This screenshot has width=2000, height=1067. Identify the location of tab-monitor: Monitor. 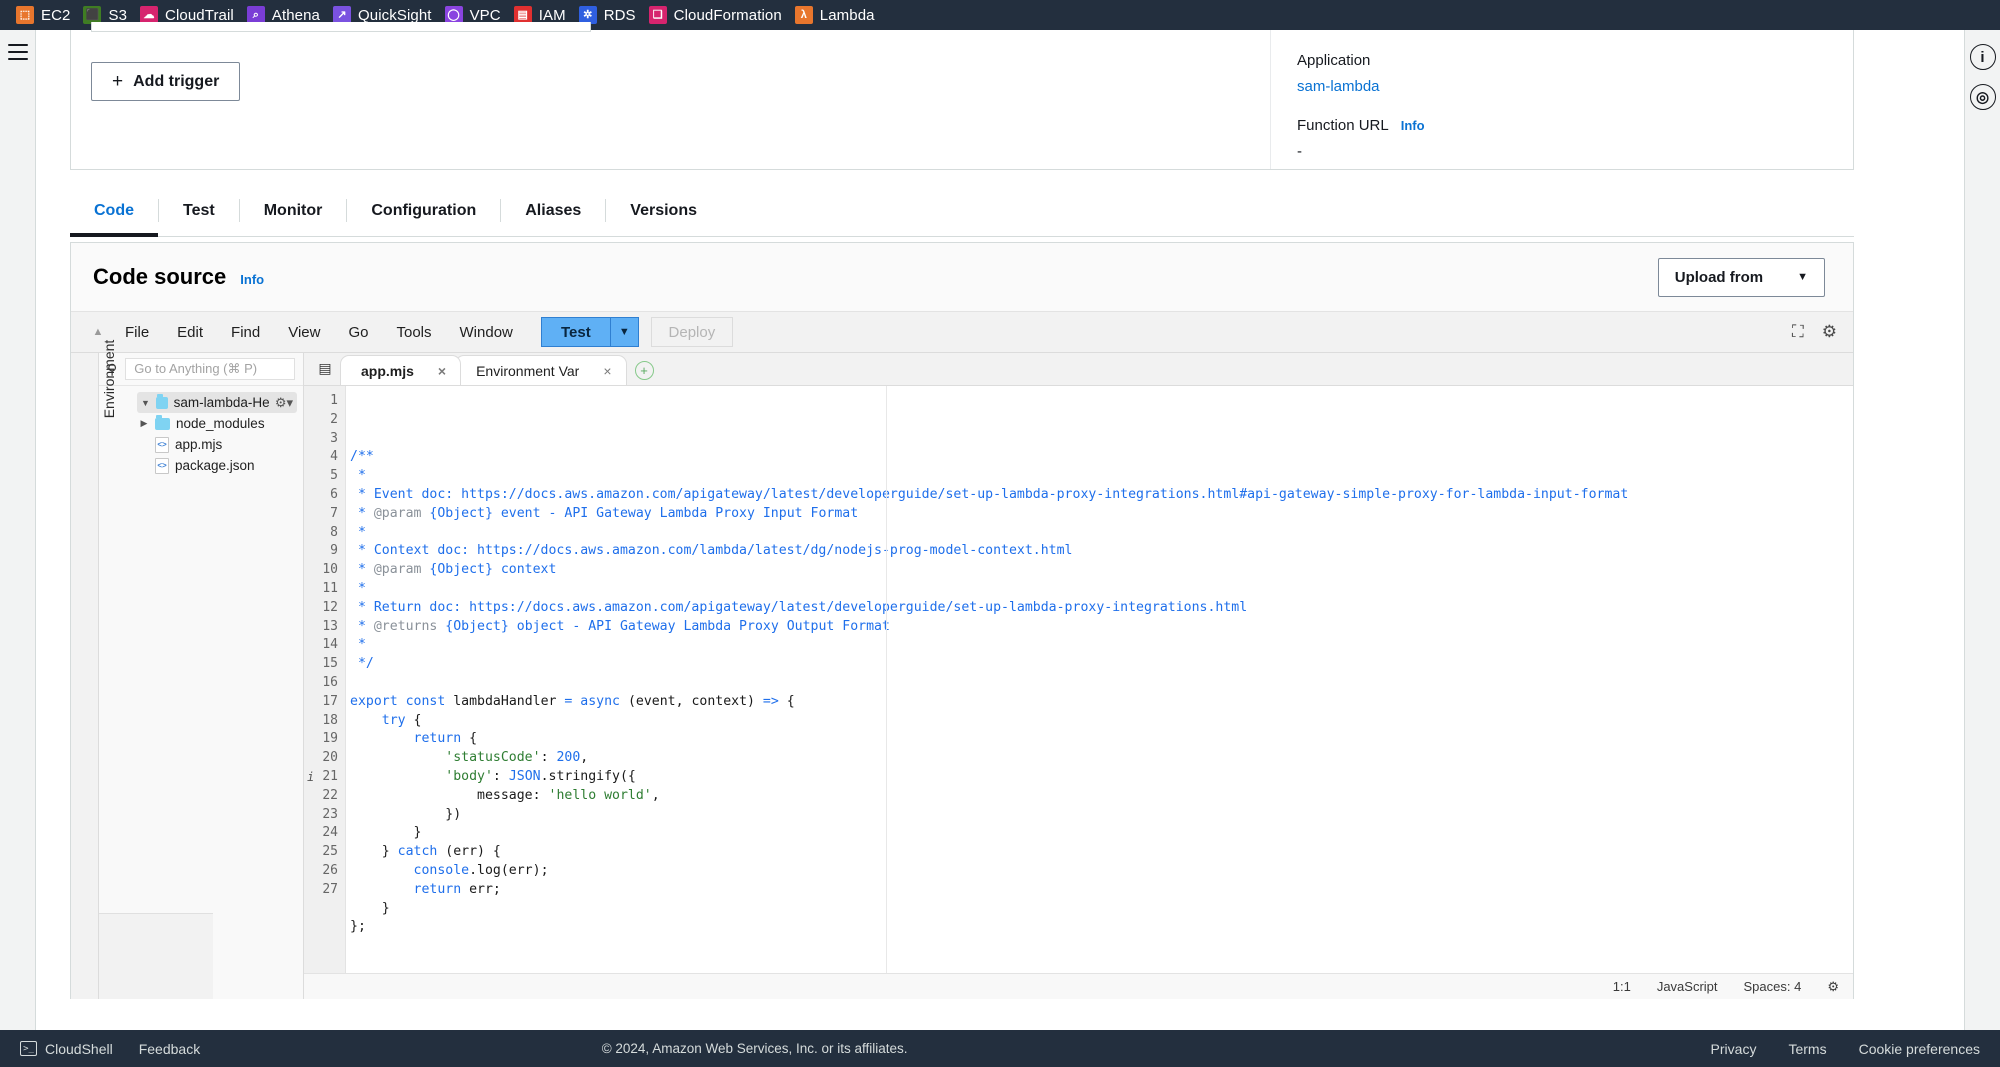
(293, 210).